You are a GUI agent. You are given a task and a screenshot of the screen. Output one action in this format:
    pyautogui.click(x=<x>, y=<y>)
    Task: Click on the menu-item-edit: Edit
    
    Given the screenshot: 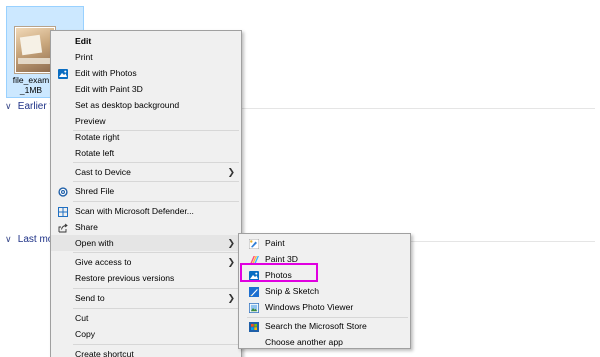 What is the action you would take?
    pyautogui.click(x=146, y=41)
    